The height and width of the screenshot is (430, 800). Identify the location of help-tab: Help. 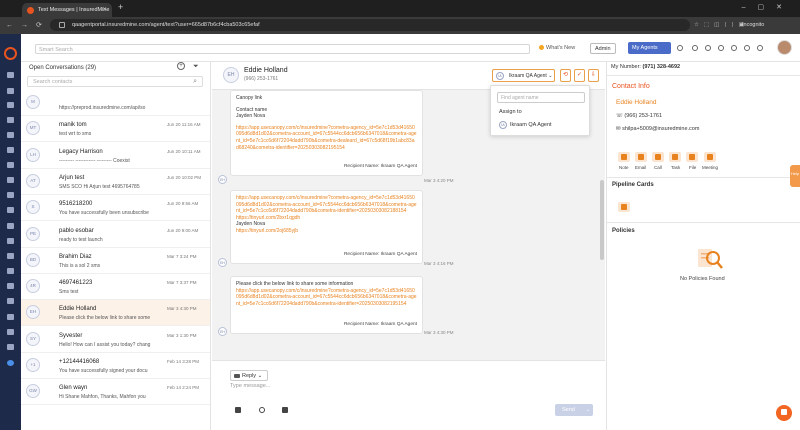
(795, 176).